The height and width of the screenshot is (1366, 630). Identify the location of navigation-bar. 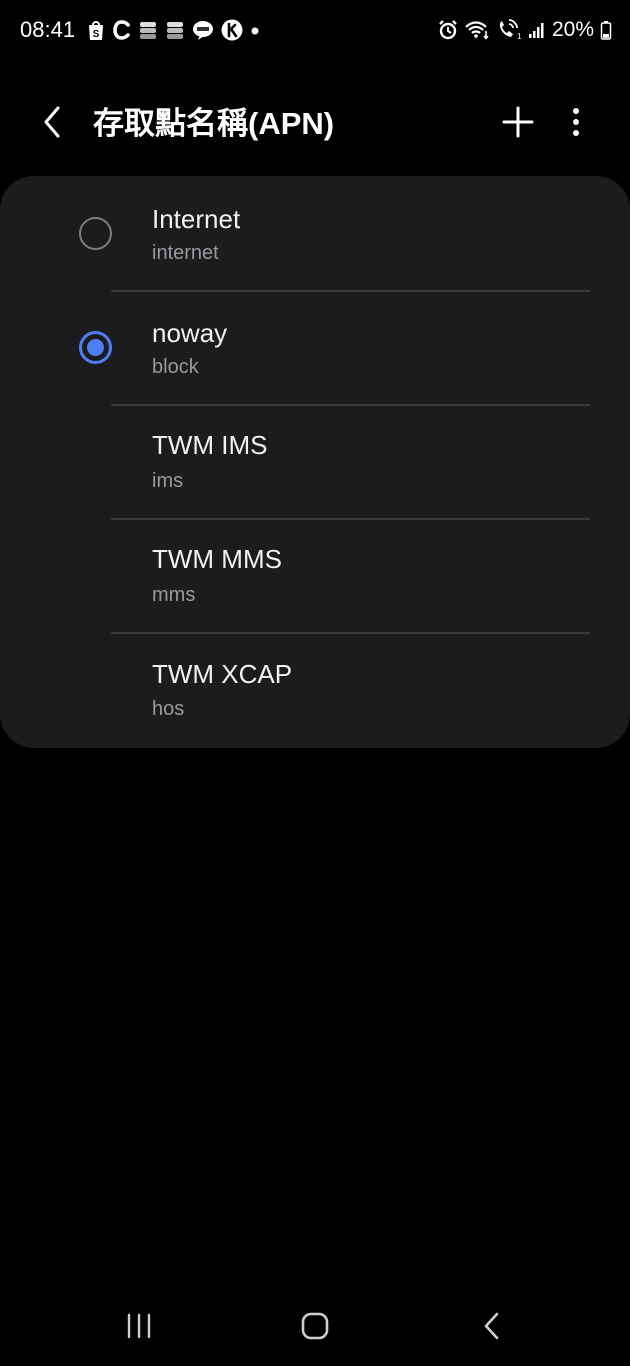
(315, 1328).